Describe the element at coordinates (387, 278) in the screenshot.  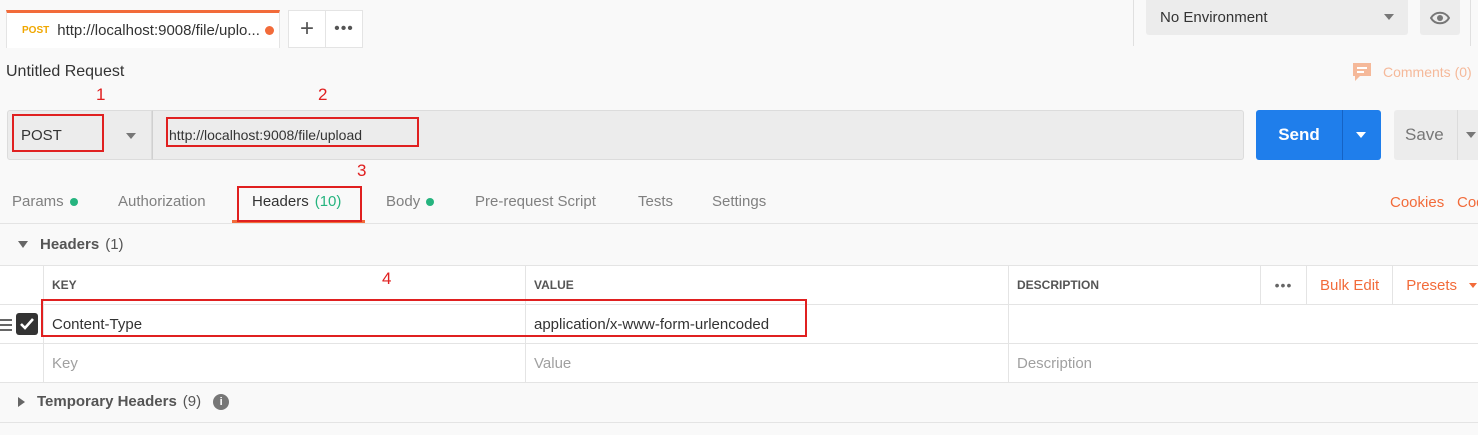
I see `annotation-number: 4` at that location.